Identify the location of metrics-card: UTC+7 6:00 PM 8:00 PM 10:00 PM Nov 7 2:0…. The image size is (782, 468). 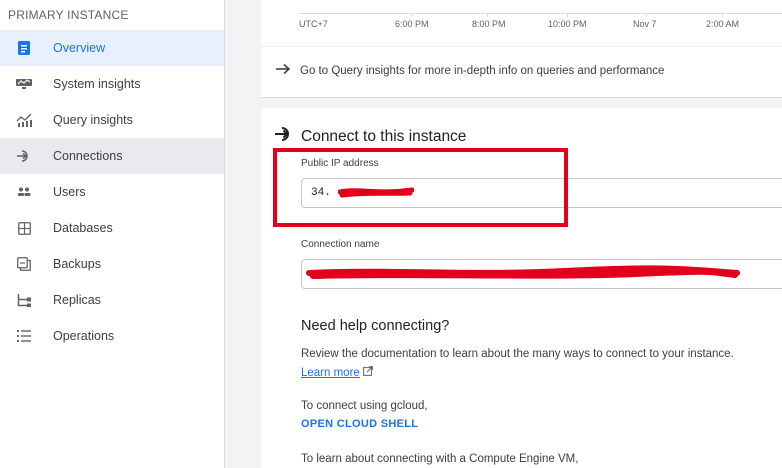
(521, 49).